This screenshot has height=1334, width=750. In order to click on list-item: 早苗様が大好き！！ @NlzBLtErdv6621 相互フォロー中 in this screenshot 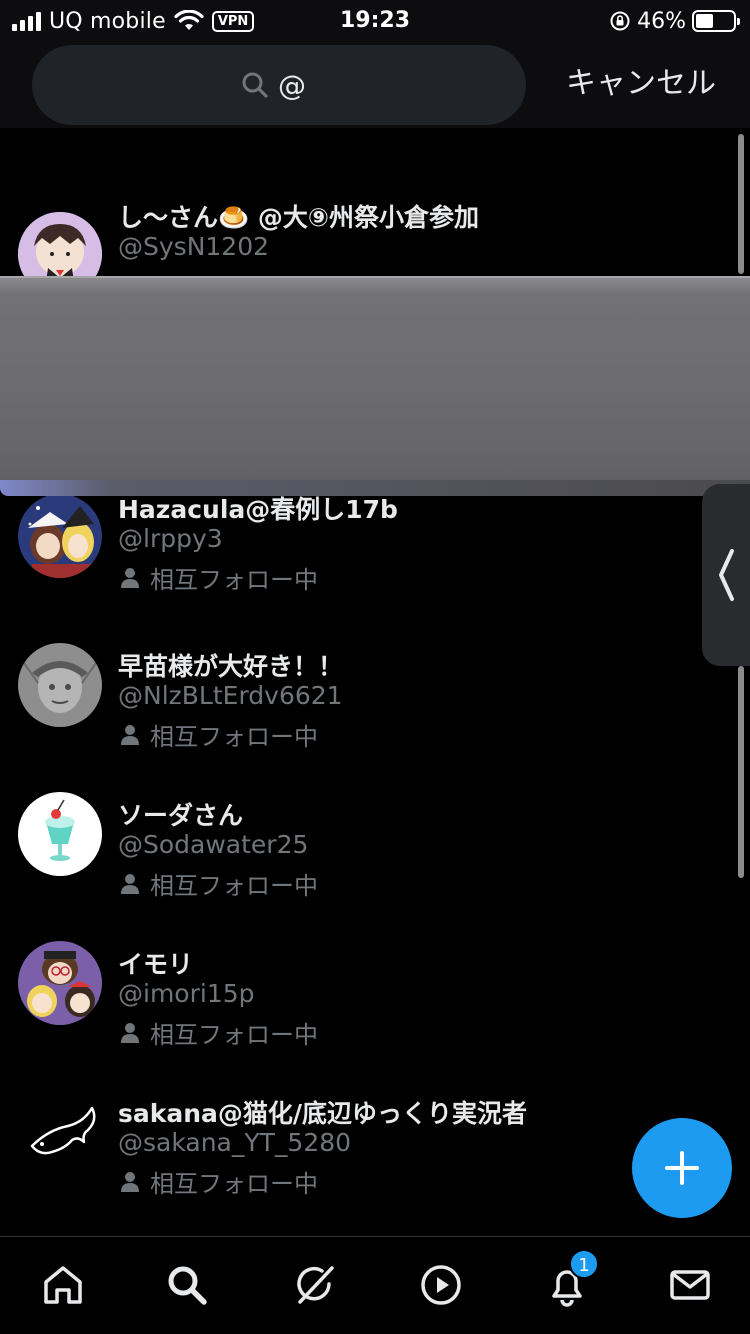, I will do `click(375, 718)`.